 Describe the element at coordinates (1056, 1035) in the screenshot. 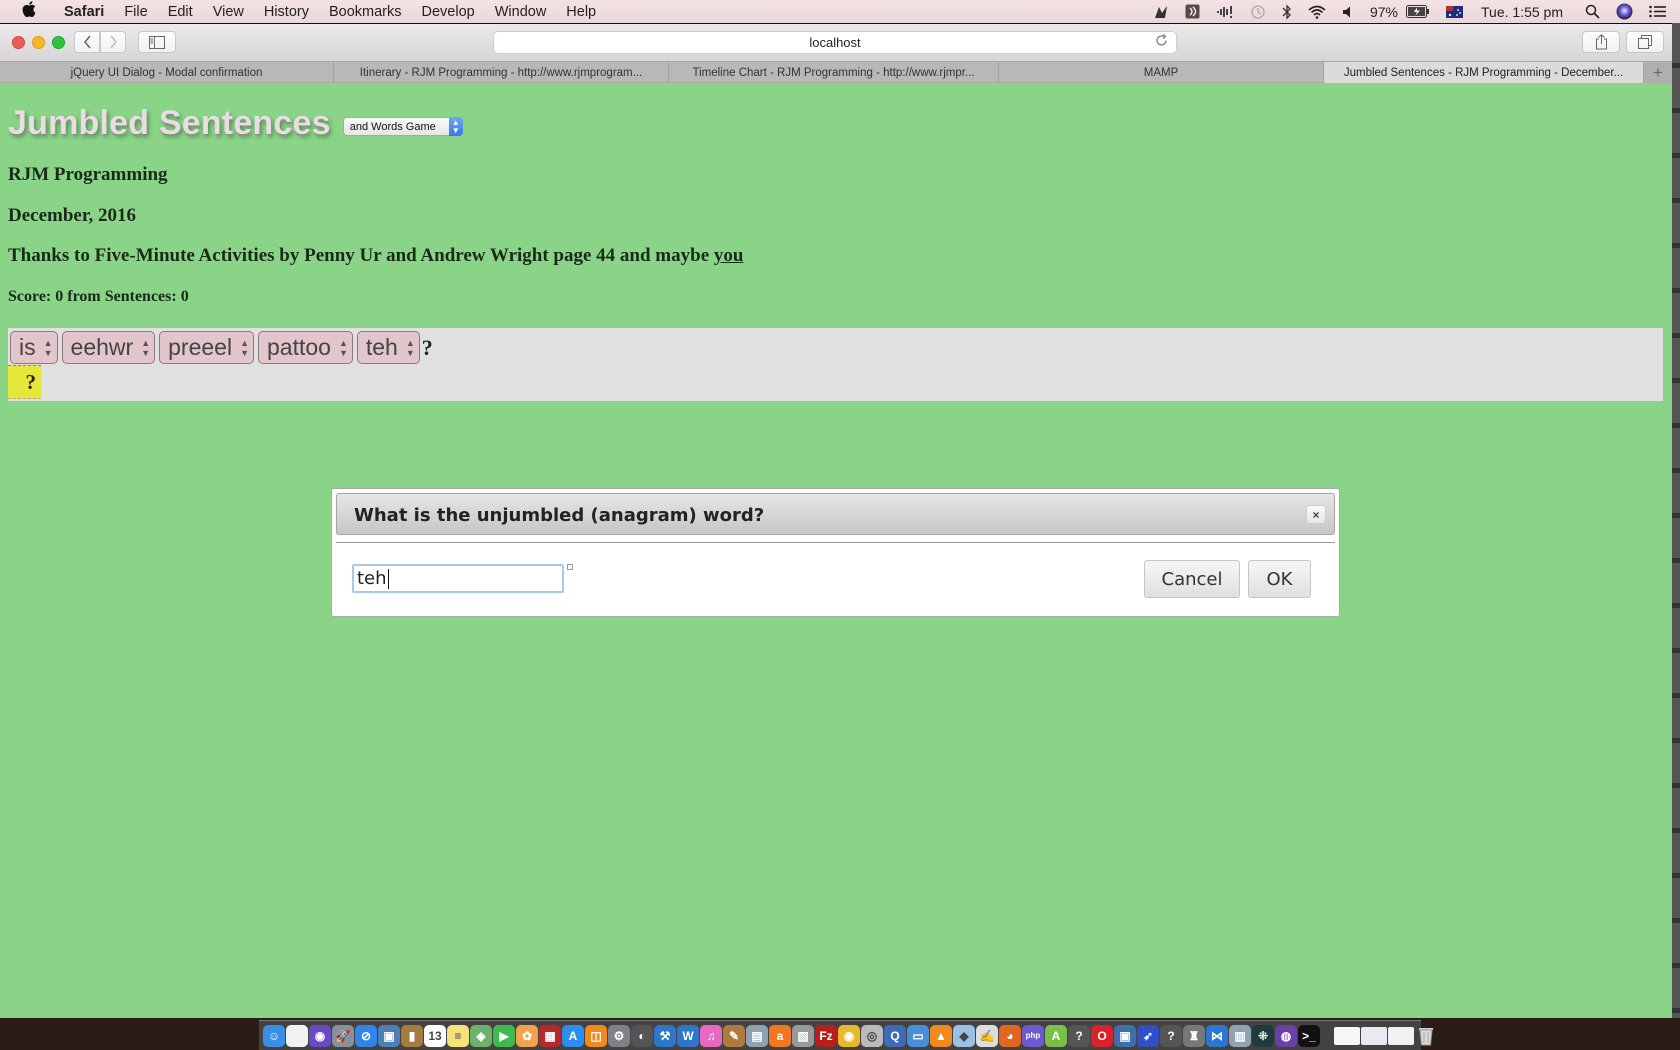

I see `dock-android-studio-icon: A` at that location.